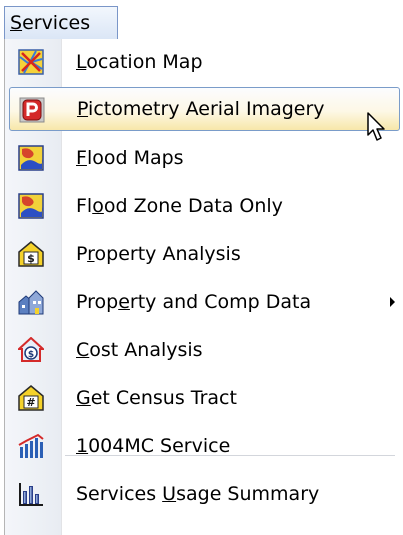  I want to click on menu-item-flood-maps: Flood Maps, so click(204, 158).